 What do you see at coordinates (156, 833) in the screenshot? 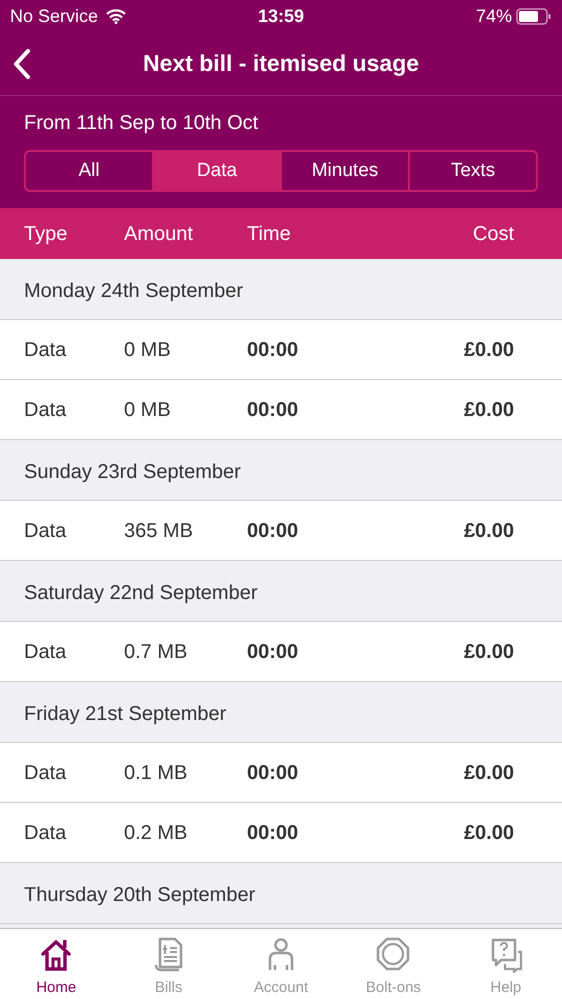
I see `usage-amount: 0.2 MB` at bounding box center [156, 833].